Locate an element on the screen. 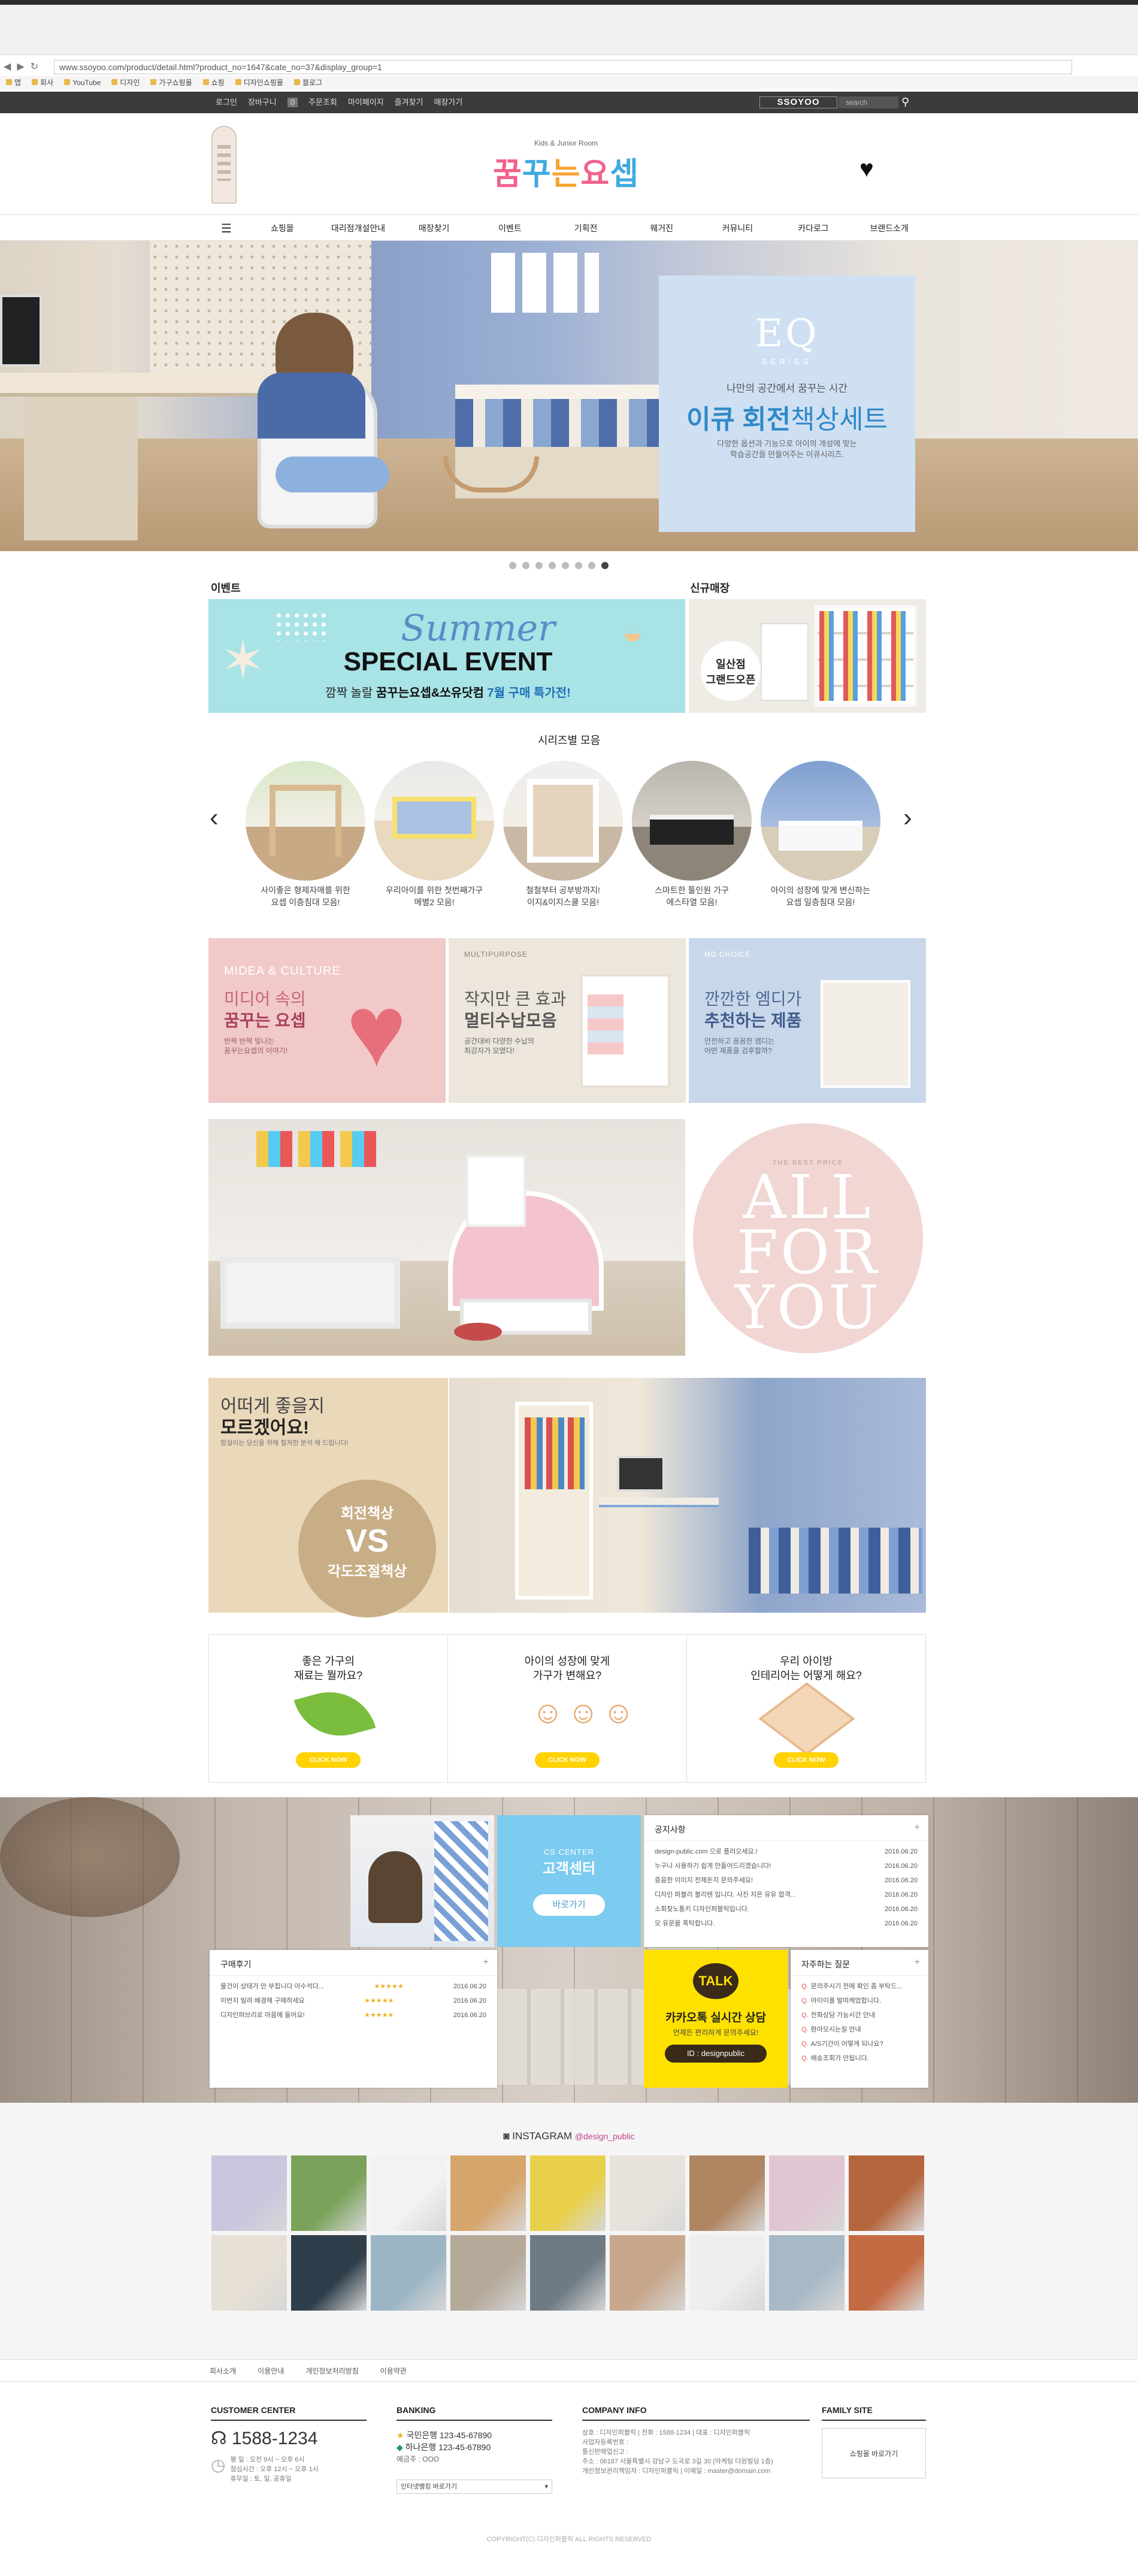 This screenshot has height=2576, width=1138. nav-item-catalog: 카다로그 is located at coordinates (814, 228).